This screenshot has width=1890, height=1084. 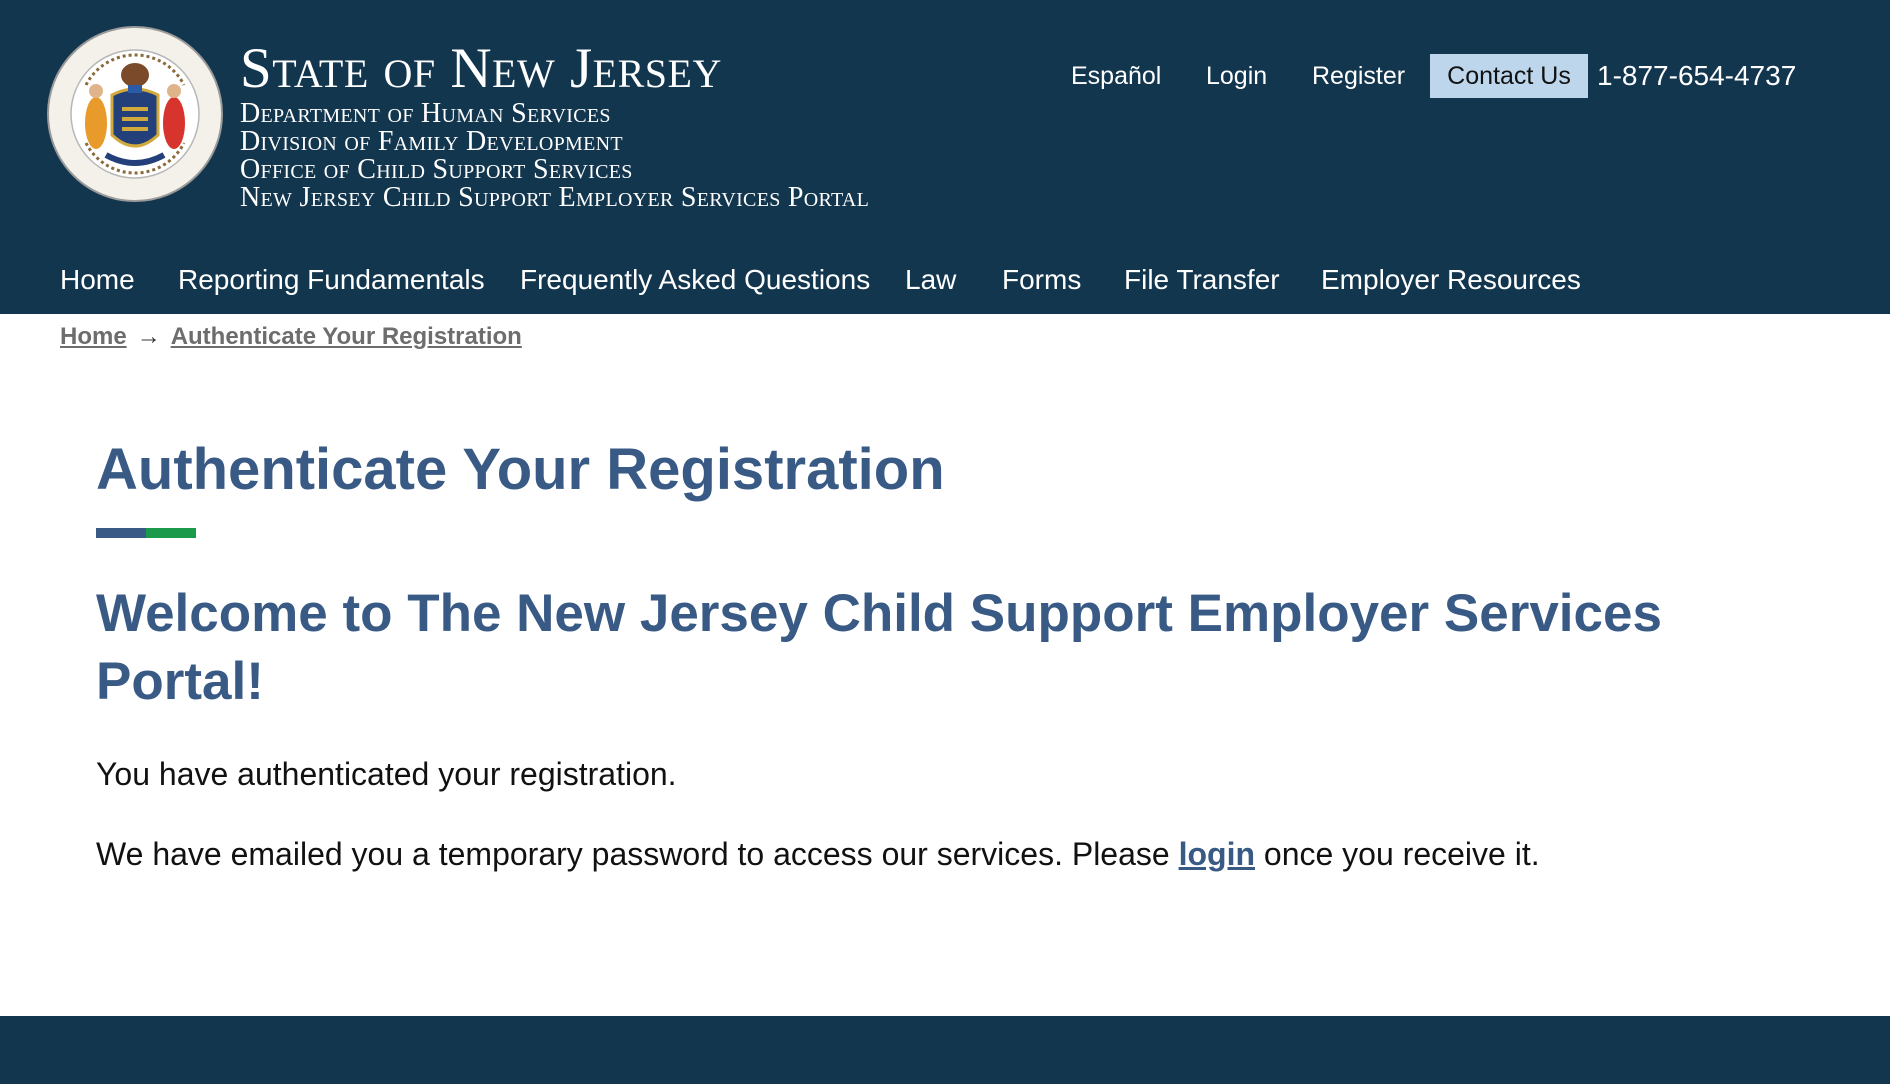 What do you see at coordinates (1116, 76) in the screenshot?
I see `espanol-link: Español` at bounding box center [1116, 76].